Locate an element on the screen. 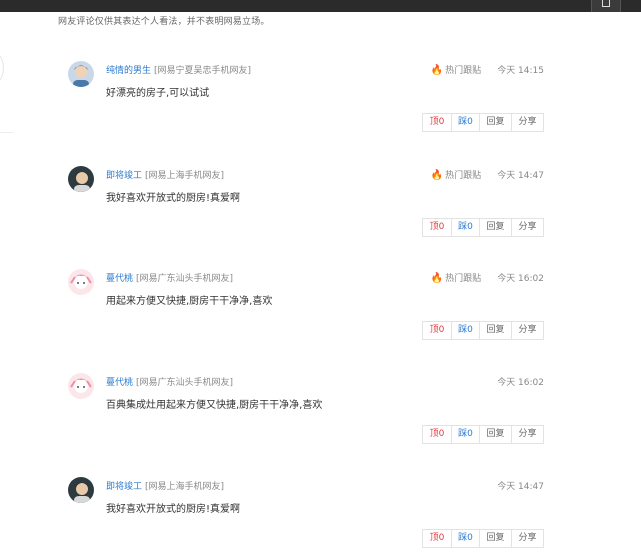  comment-meta: 今天 16:02 is located at coordinates (520, 381).